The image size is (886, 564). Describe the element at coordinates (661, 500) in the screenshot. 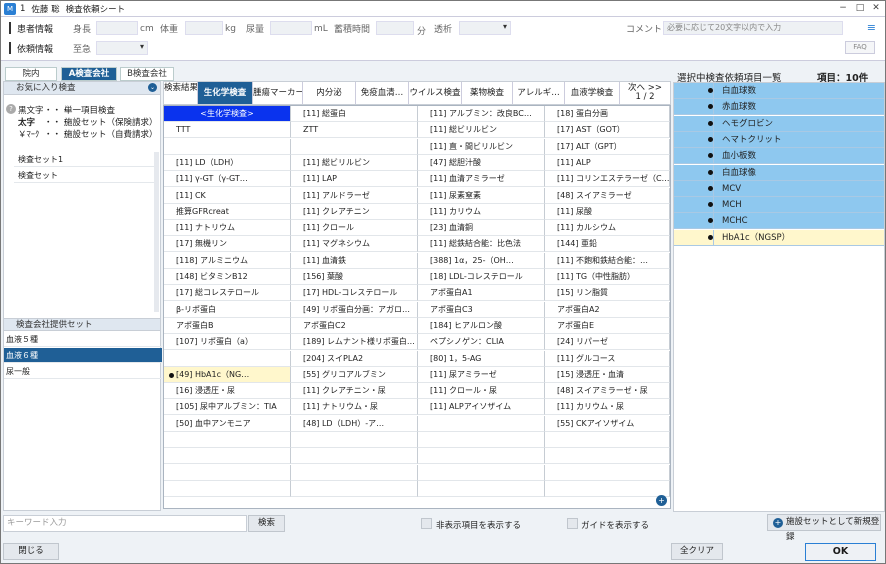

I see `add-icon: +` at that location.